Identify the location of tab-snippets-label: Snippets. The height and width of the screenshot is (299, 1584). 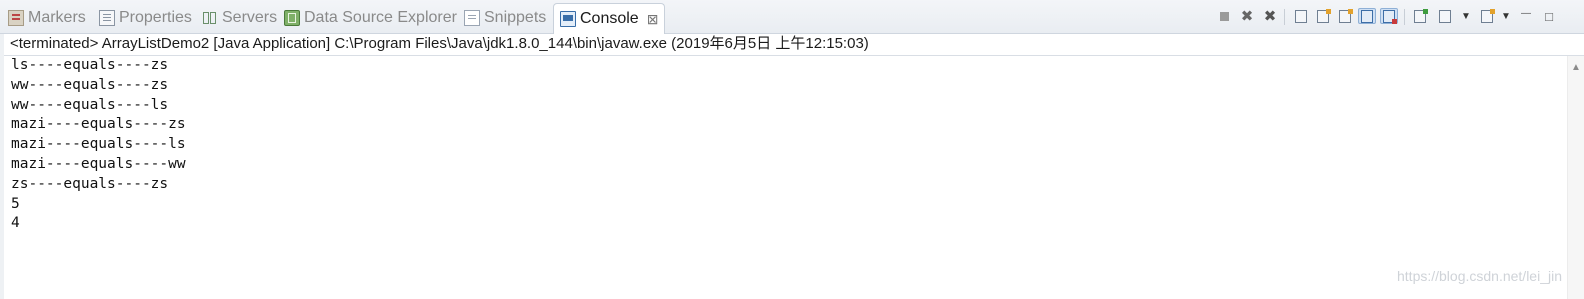
(515, 17).